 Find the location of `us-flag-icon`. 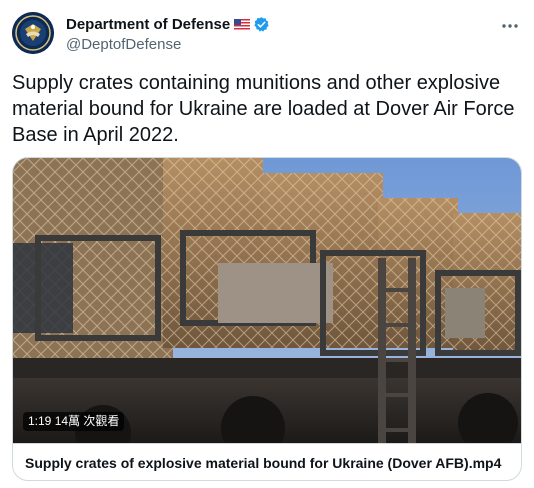

us-flag-icon is located at coordinates (242, 24).